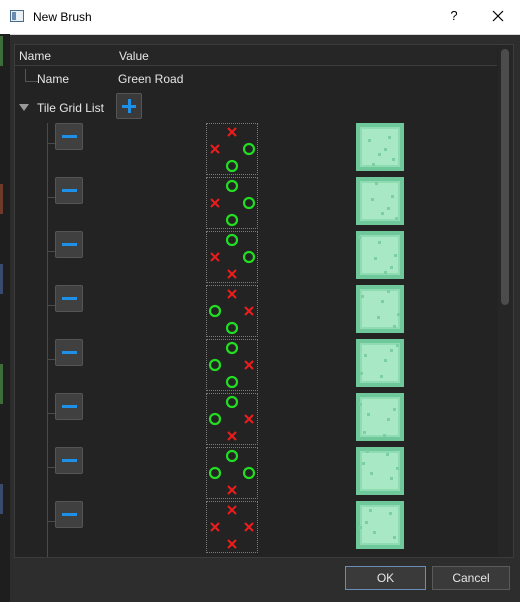 This screenshot has width=520, height=602. I want to click on tile-grid-list-row: Tile Grid List, so click(256, 107).